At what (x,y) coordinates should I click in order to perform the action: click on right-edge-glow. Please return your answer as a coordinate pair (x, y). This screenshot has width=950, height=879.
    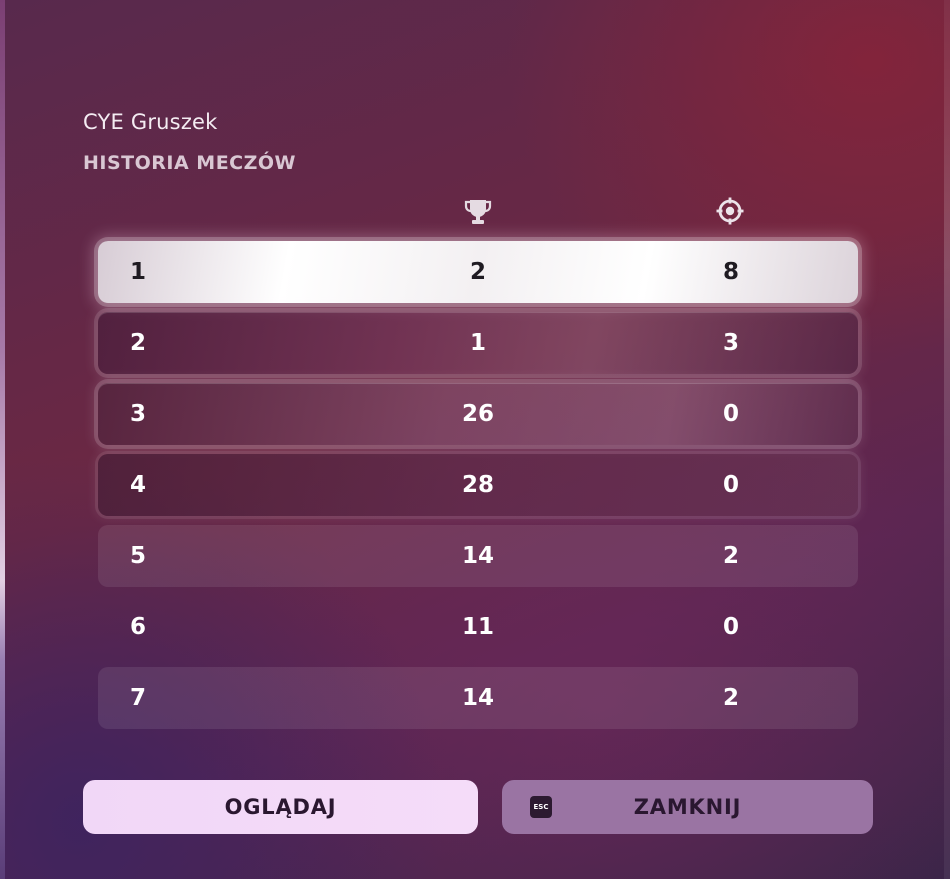
    Looking at the image, I should click on (947, 439).